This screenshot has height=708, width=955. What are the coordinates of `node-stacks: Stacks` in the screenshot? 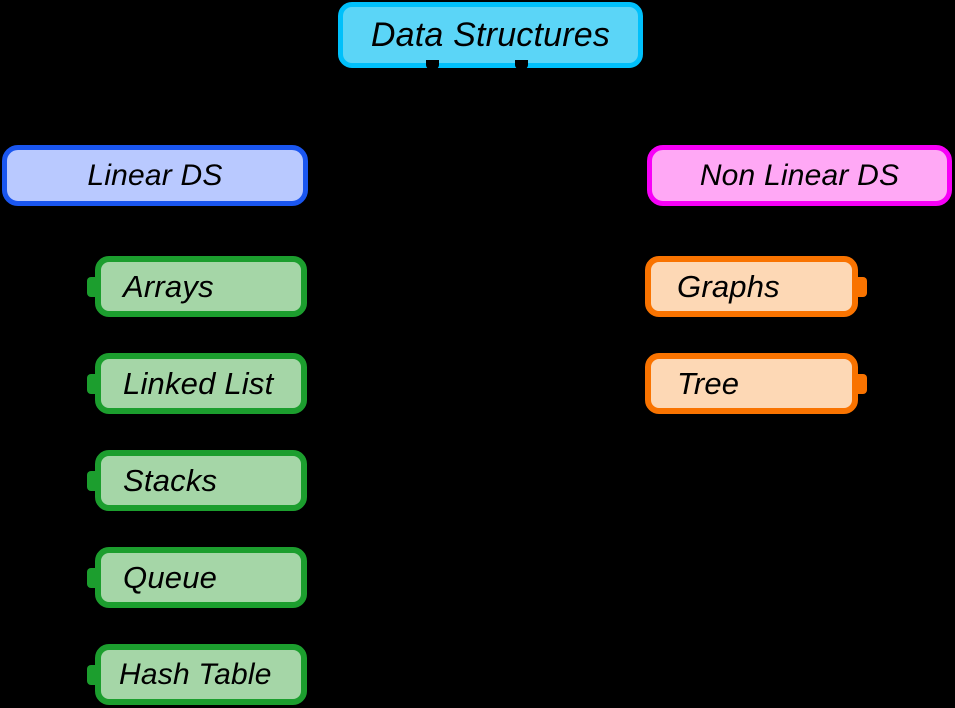 It's located at (201, 480).